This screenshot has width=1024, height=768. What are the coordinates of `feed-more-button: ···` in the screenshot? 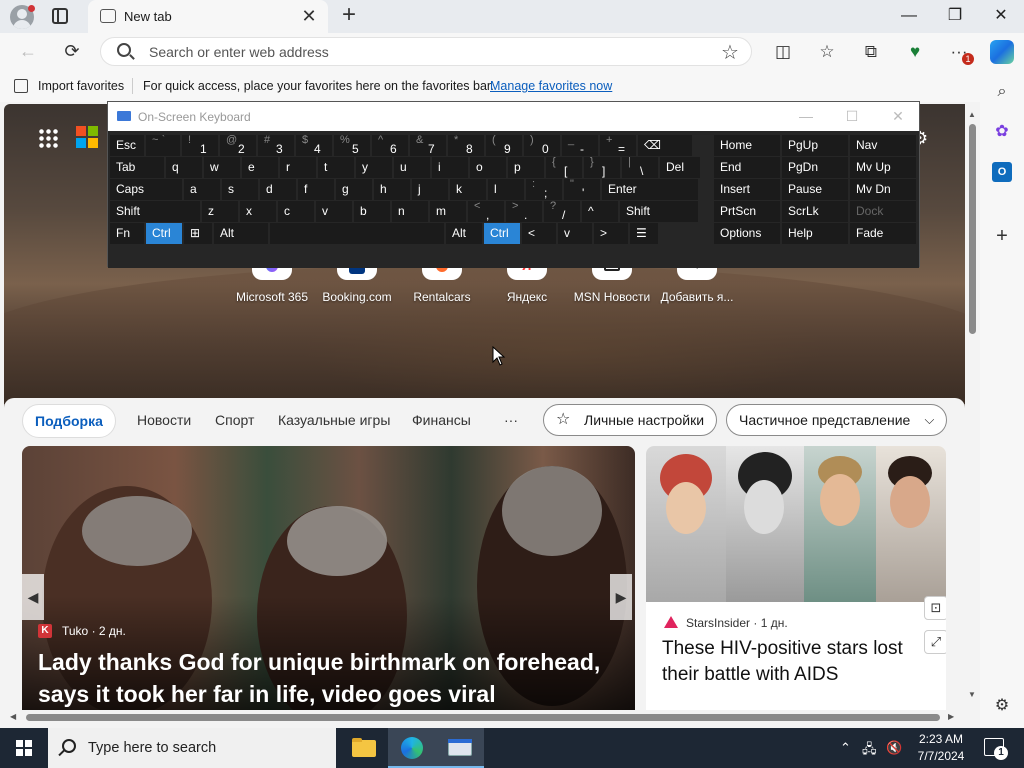 It's located at (511, 421).